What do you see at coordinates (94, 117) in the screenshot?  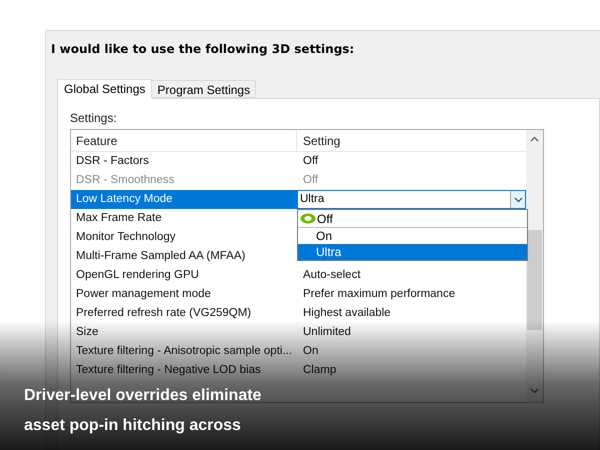 I see `settings-label: Settings:` at bounding box center [94, 117].